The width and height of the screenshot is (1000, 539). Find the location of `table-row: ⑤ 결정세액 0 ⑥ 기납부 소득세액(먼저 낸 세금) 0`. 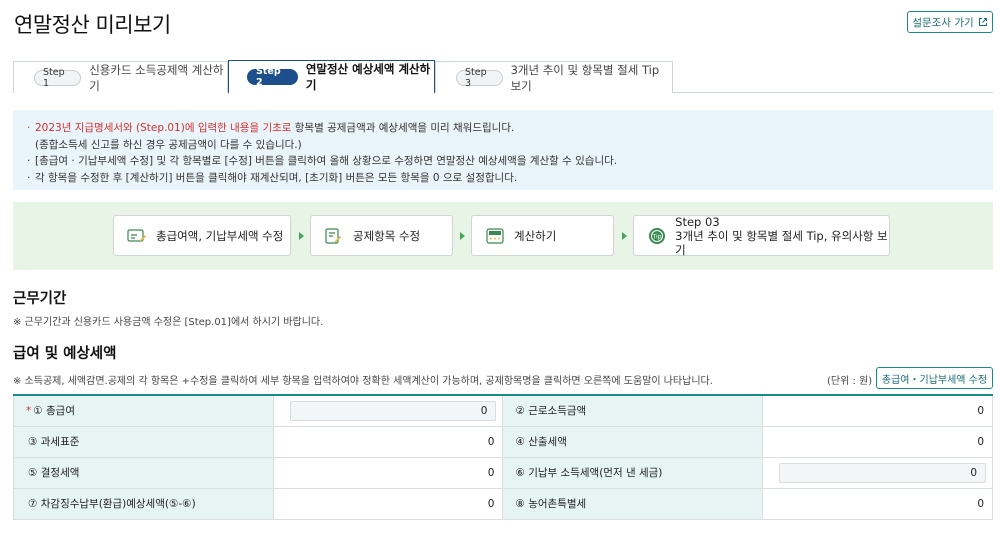

table-row: ⑤ 결정세액 0 ⑥ 기납부 소득세액(먼저 낸 세금) 0 is located at coordinates (503, 472).